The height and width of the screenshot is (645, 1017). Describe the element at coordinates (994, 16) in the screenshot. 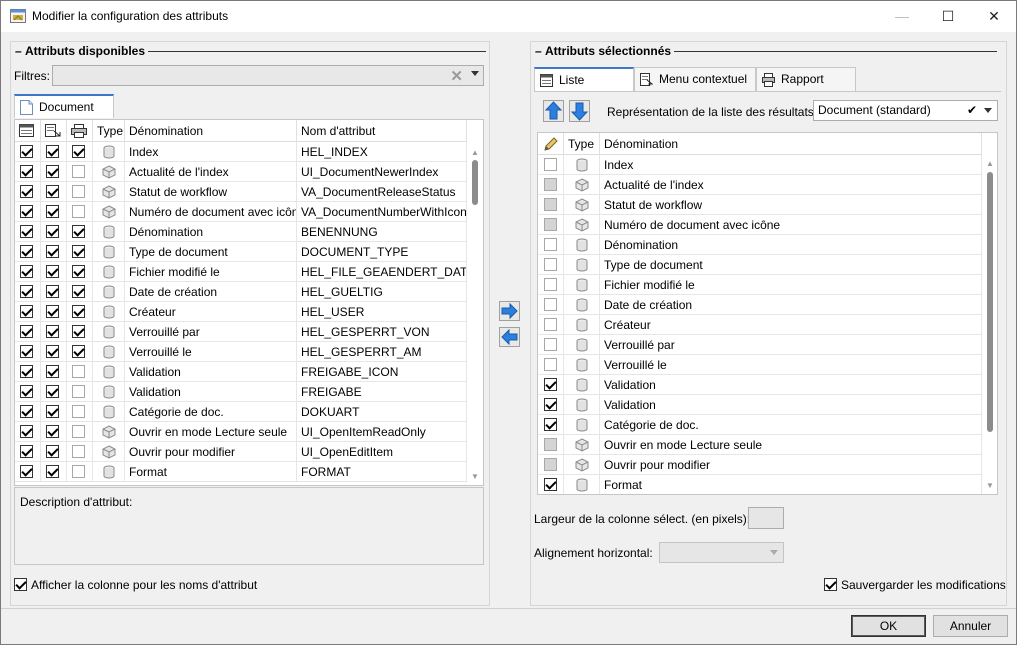

I see `close-icon: ✕` at that location.